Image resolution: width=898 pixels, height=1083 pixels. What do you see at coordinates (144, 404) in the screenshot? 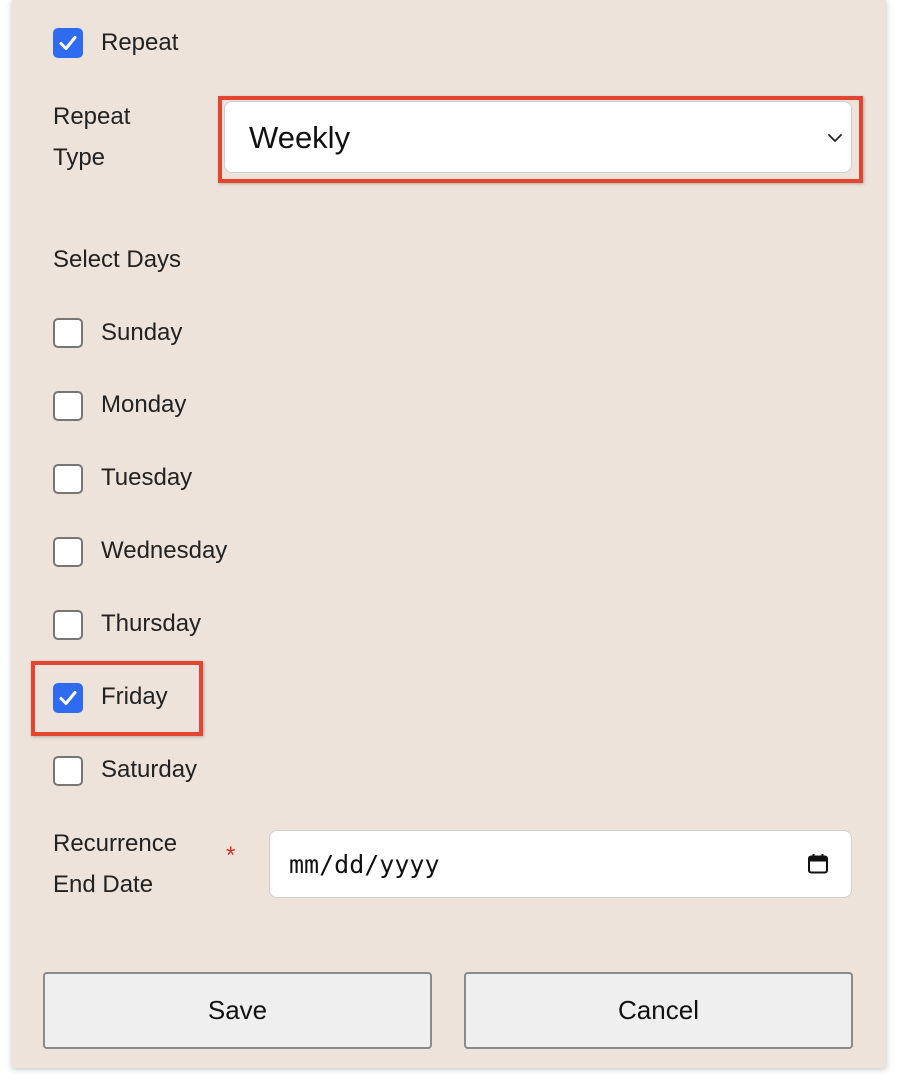
I see `monday-label: Monday` at bounding box center [144, 404].